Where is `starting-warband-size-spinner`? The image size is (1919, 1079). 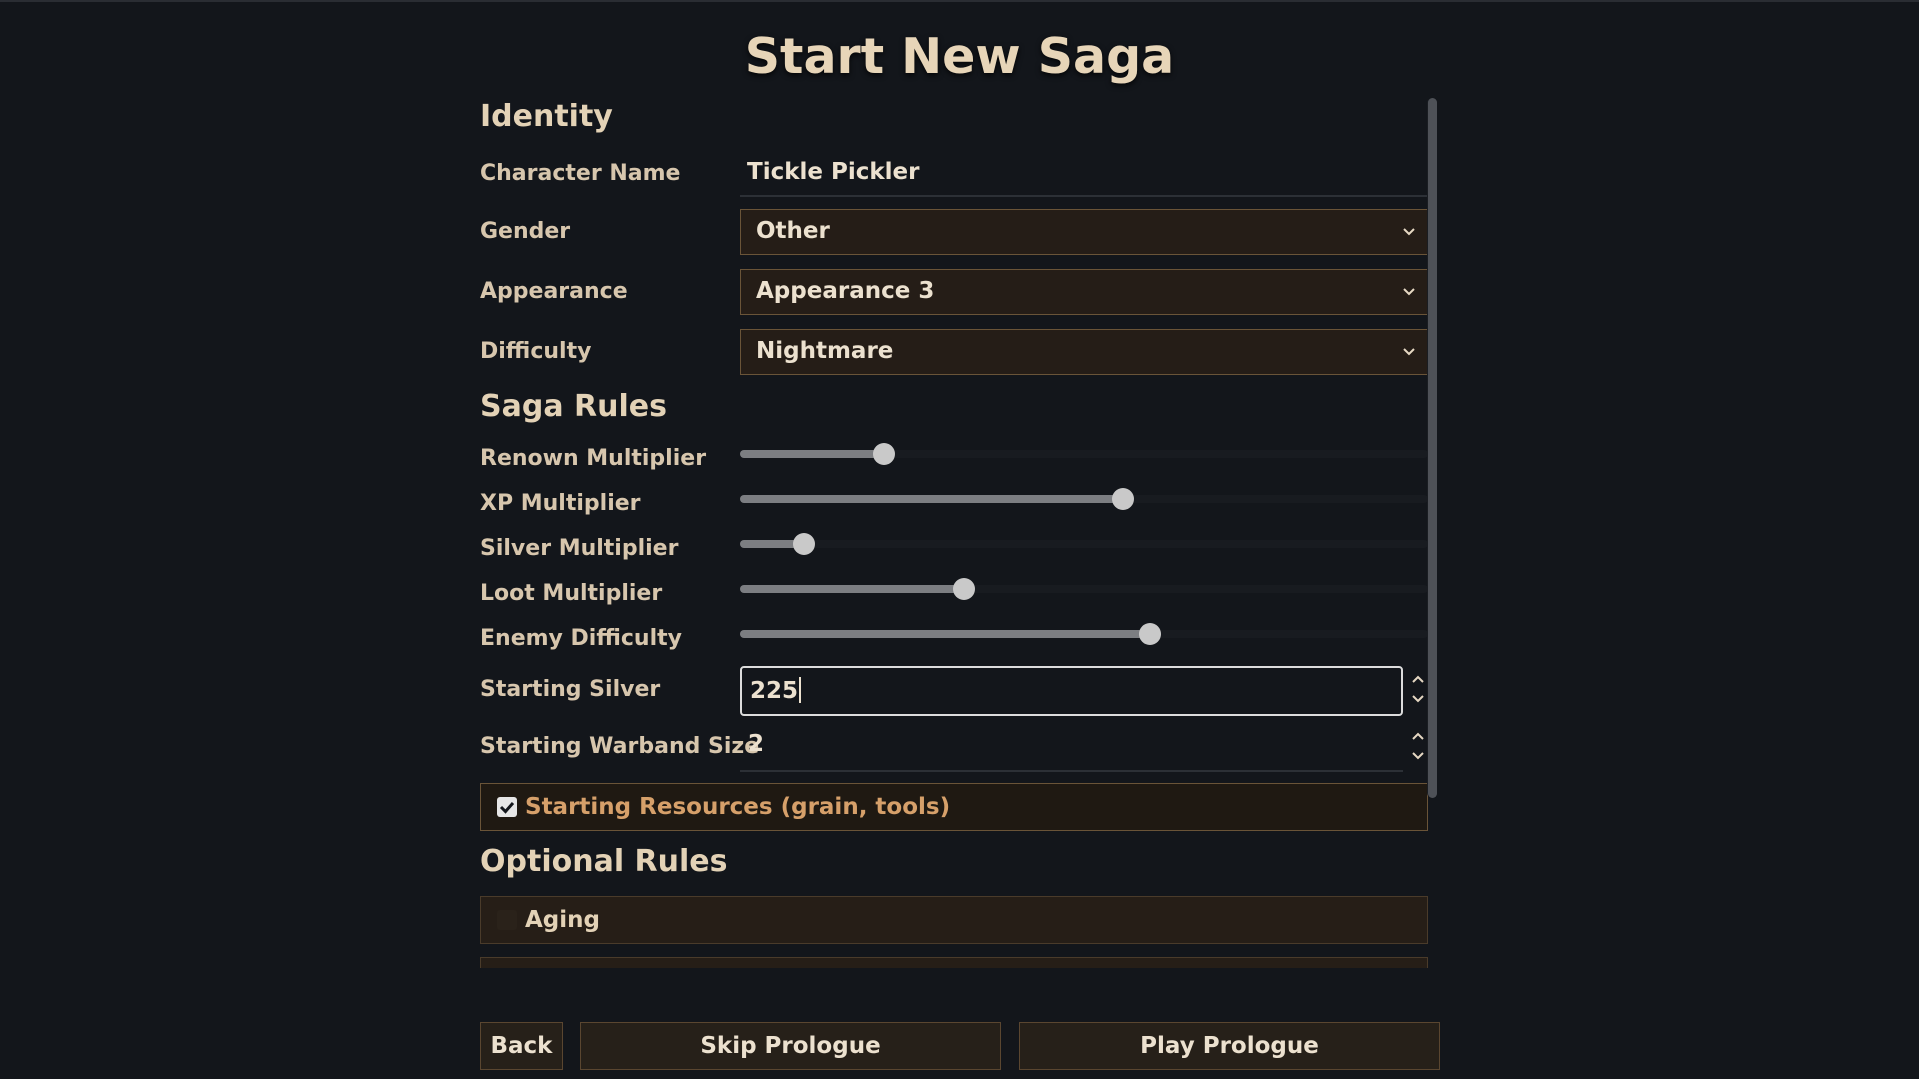 starting-warband-size-spinner is located at coordinates (1418, 749).